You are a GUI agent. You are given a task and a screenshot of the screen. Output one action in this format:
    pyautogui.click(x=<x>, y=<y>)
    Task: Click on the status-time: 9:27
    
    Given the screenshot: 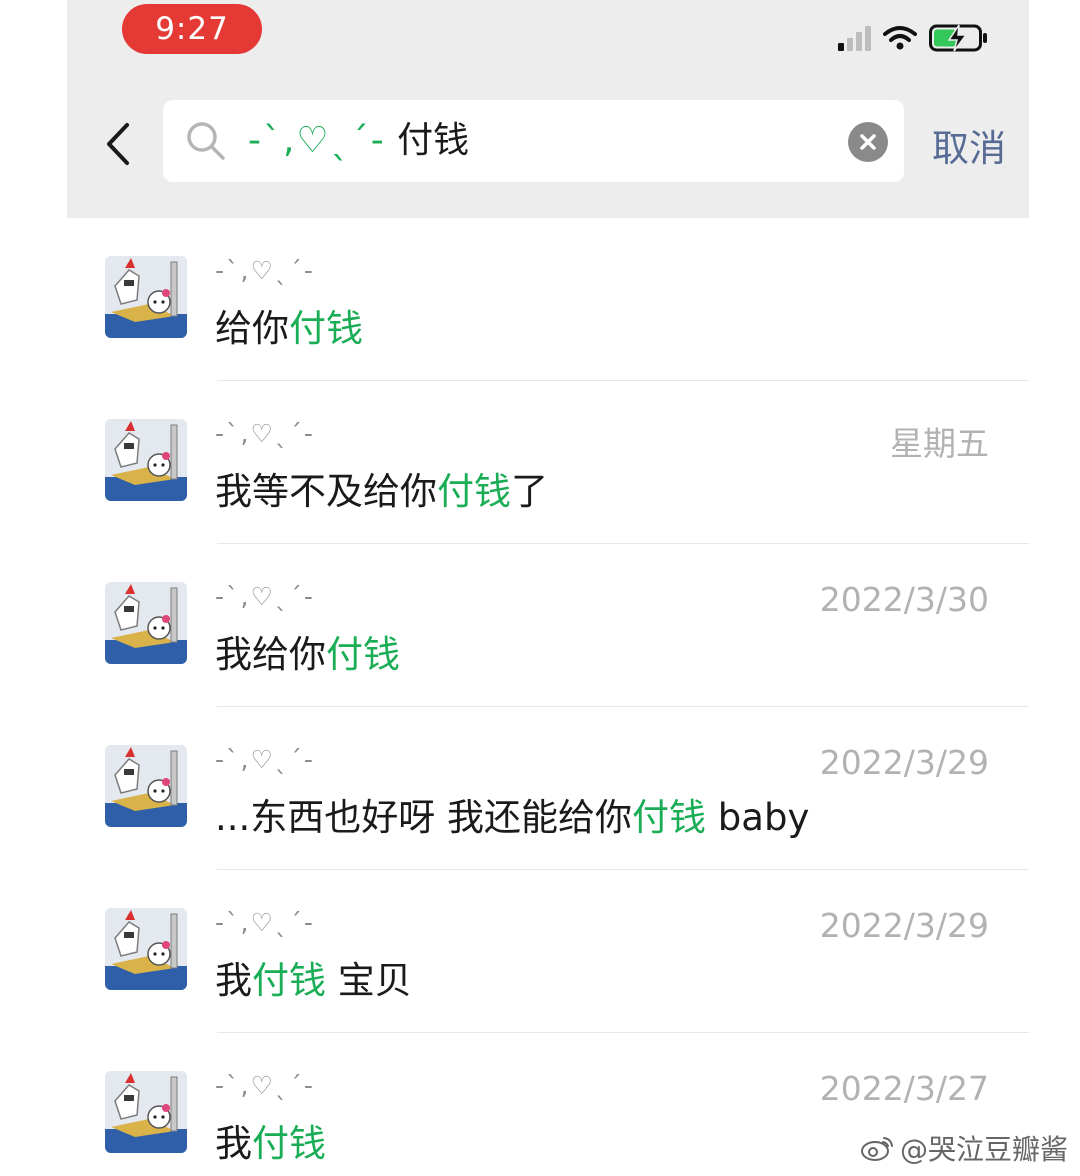 What is the action you would take?
    pyautogui.click(x=192, y=29)
    